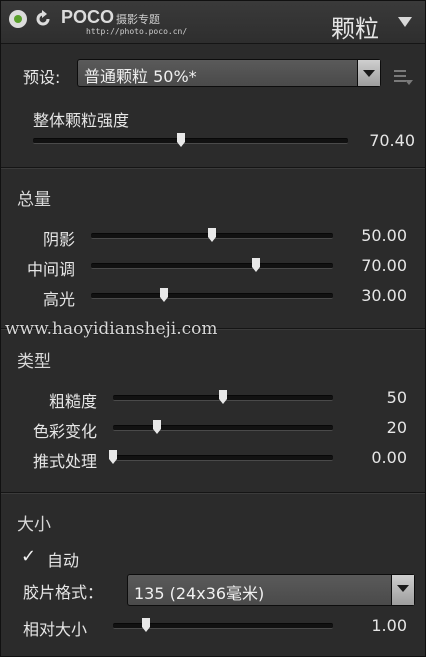 This screenshot has height=657, width=426. Describe the element at coordinates (405, 22) in the screenshot. I see `collapse-triangle-icon` at that location.